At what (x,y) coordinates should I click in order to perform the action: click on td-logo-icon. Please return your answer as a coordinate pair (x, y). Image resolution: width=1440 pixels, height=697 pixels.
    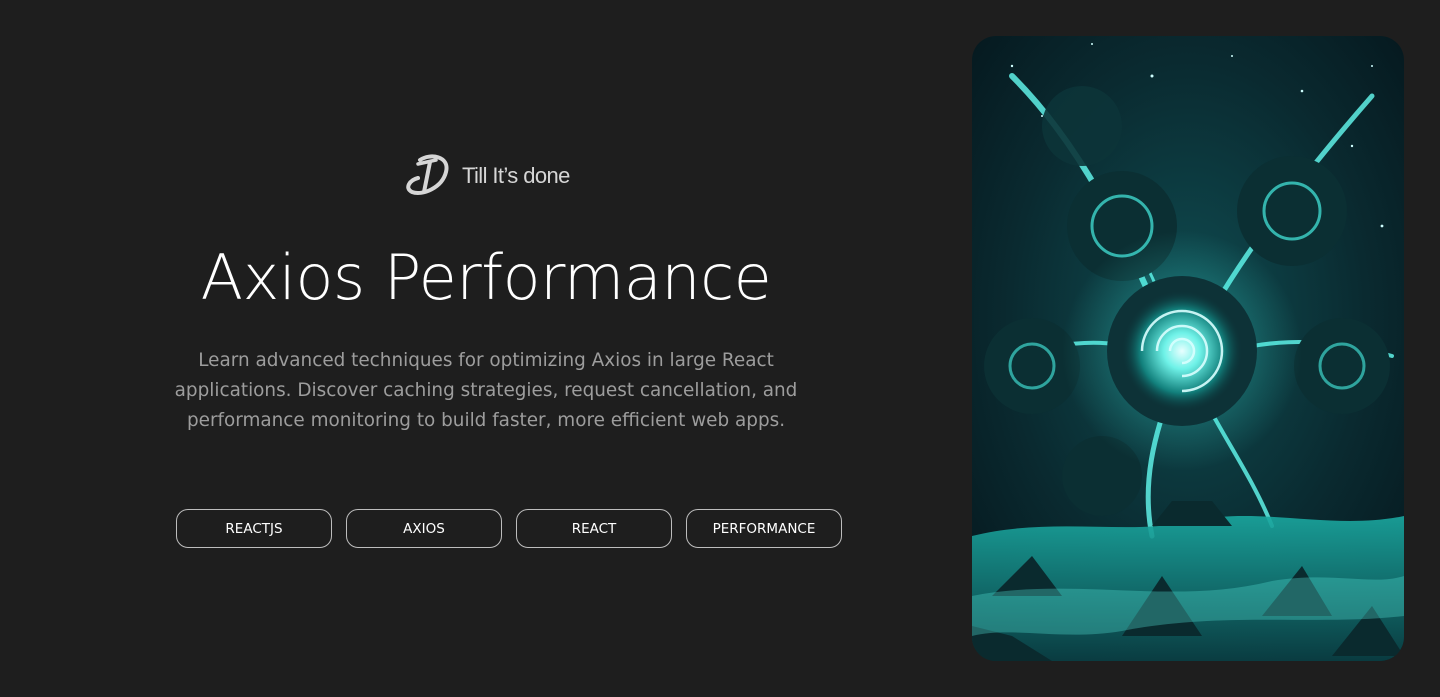
    Looking at the image, I should click on (428, 176).